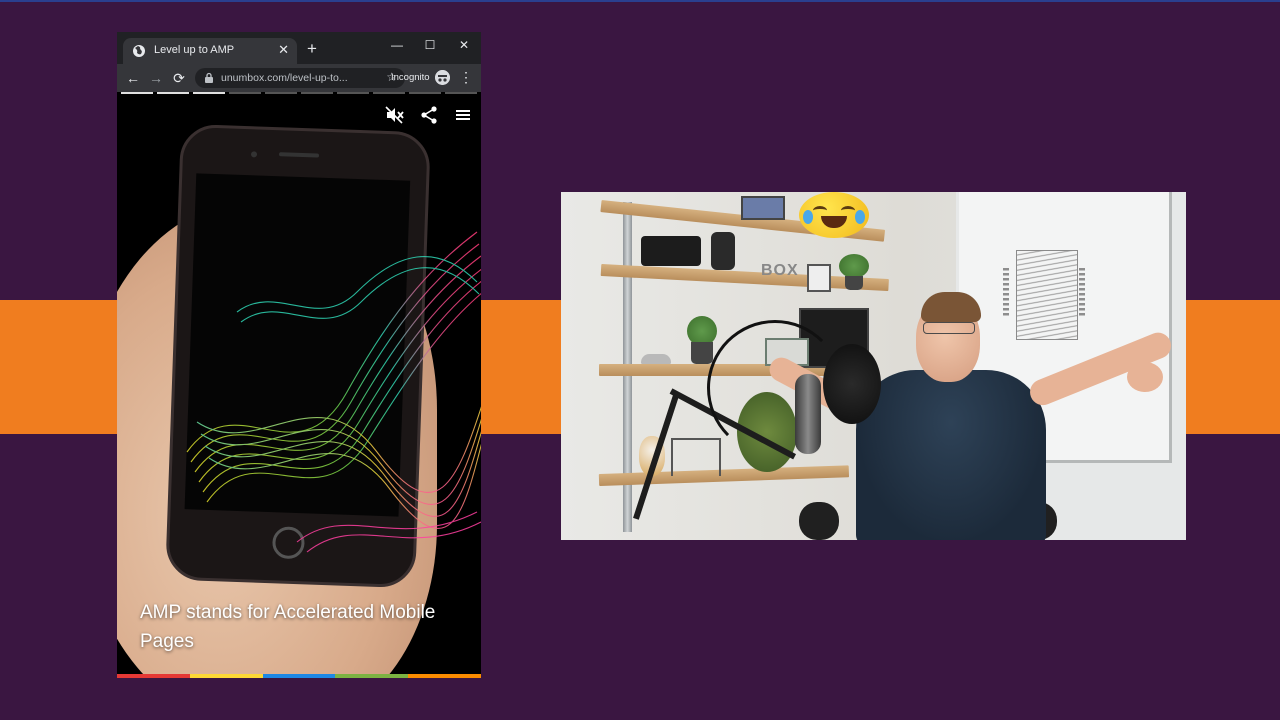  What do you see at coordinates (139, 51) in the screenshot?
I see `globe-icon` at bounding box center [139, 51].